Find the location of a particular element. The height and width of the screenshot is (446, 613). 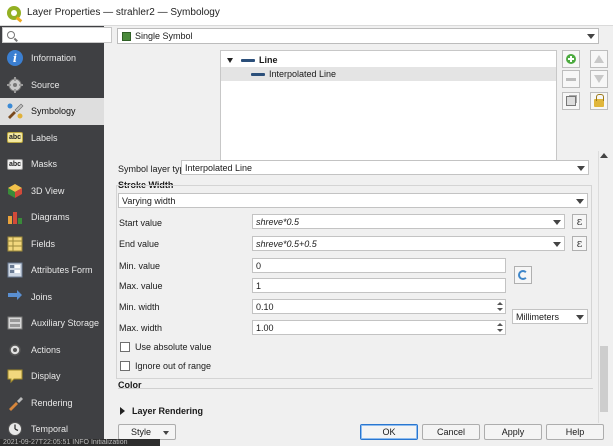

sidebar-item-3d-view: 3D View is located at coordinates (52, 191).